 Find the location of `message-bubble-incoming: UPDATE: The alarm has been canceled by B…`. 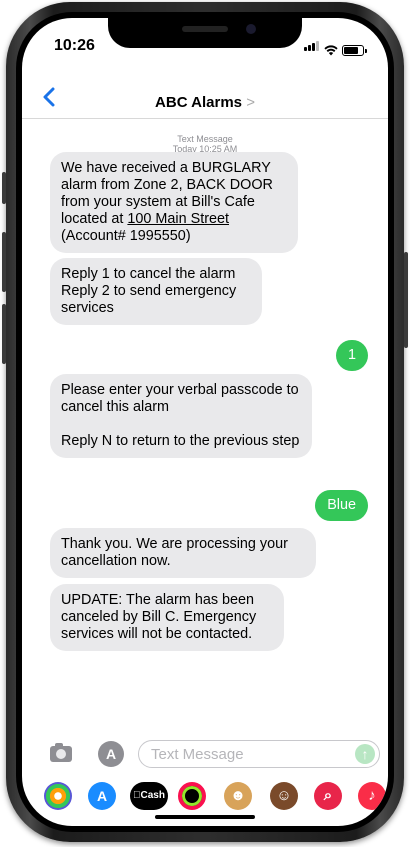

message-bubble-incoming: UPDATE: The alarm has been canceled by B… is located at coordinates (167, 617).